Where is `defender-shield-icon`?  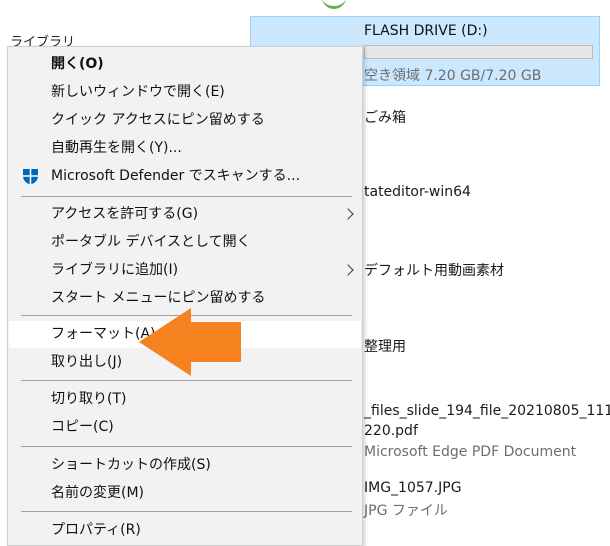
defender-shield-icon is located at coordinates (30, 177).